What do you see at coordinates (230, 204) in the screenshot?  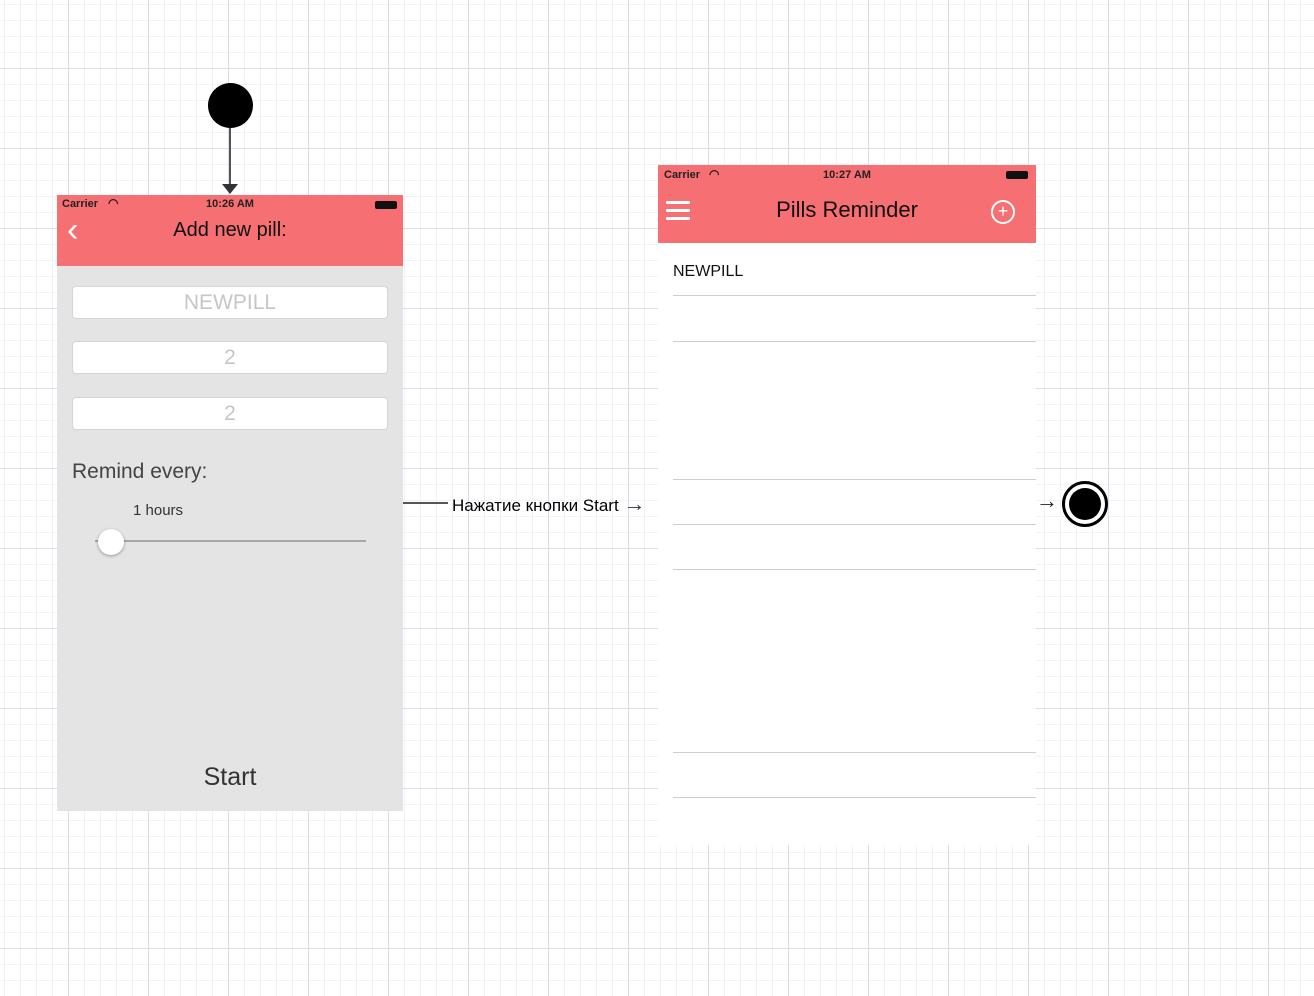 I see `status-time: 10:26 AM` at bounding box center [230, 204].